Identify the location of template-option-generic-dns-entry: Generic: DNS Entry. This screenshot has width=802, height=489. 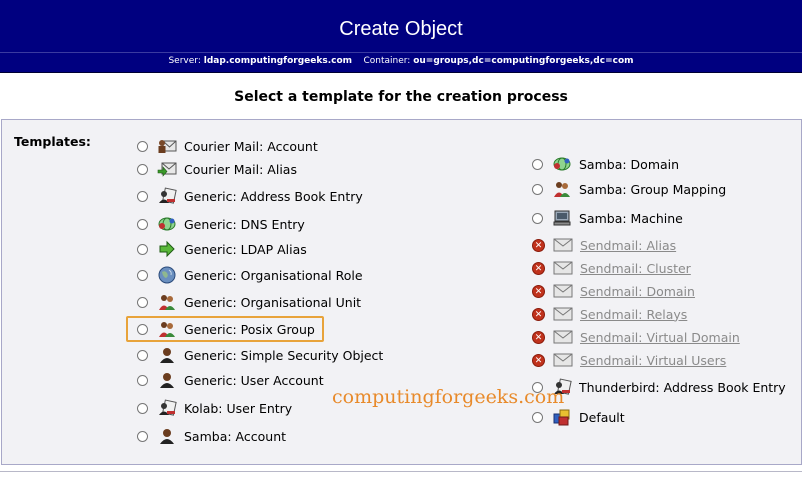
(221, 224).